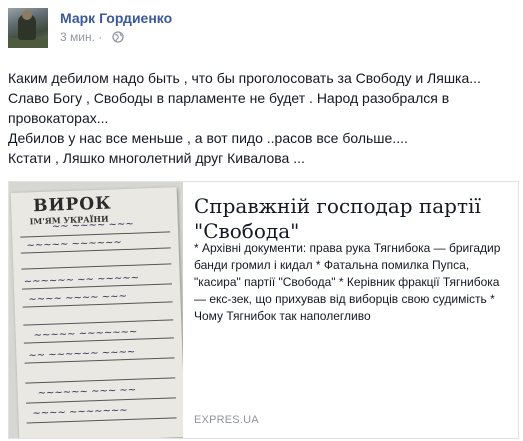 This screenshot has width=523, height=441. I want to click on document-heading: ВИРОК, so click(72, 205).